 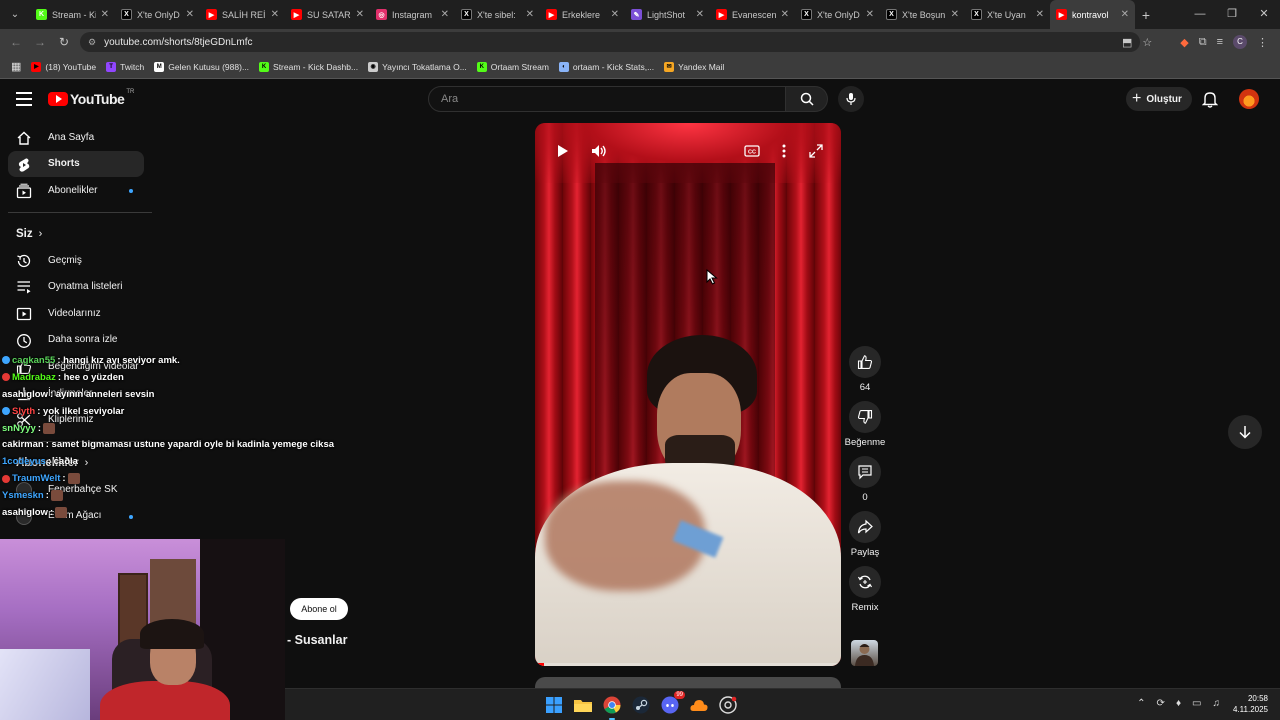 What do you see at coordinates (1184, 42) in the screenshot?
I see `extension-fox-icon: ◆` at bounding box center [1184, 42].